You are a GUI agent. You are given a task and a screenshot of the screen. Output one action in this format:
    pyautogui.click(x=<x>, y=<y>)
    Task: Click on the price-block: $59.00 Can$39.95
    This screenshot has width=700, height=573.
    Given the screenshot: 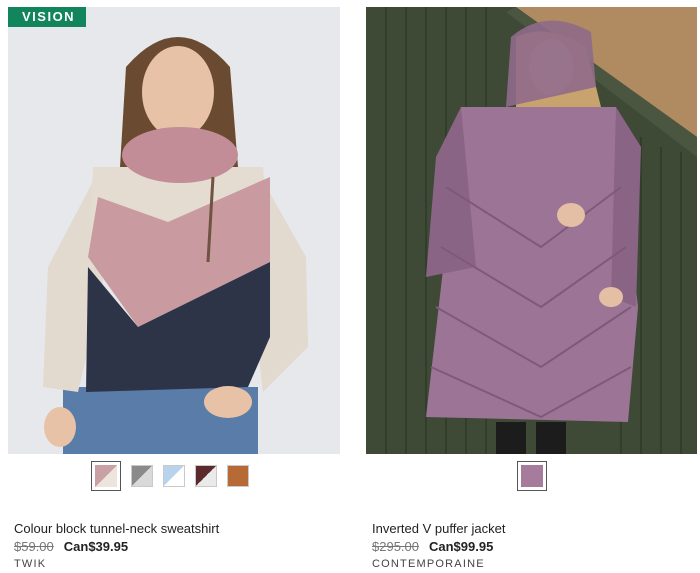 What is the action you would take?
    pyautogui.click(x=71, y=546)
    